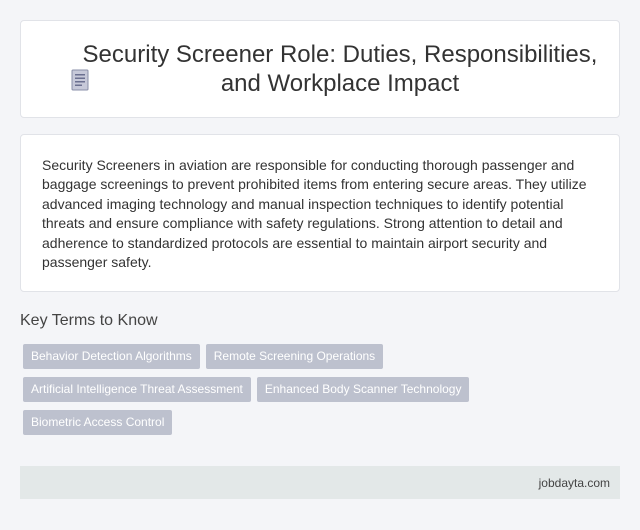  What do you see at coordinates (363, 389) in the screenshot?
I see `tag-body-scanner: Enhanced Body Scanner Technology` at bounding box center [363, 389].